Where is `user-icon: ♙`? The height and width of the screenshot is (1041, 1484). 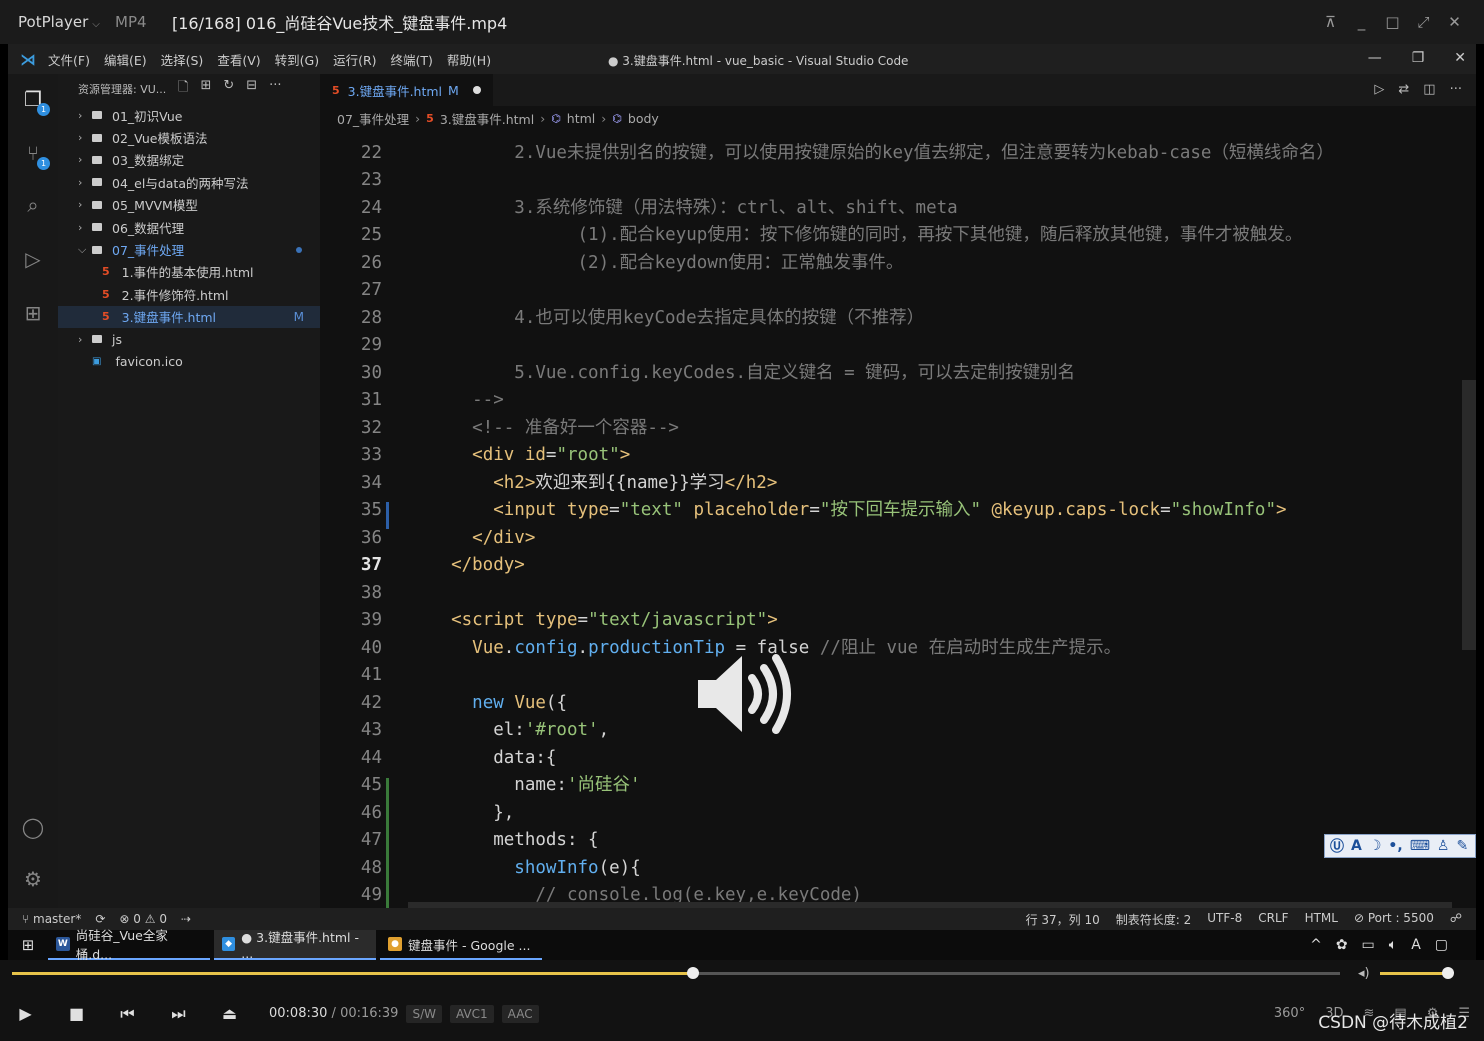 user-icon: ♙ is located at coordinates (1443, 846).